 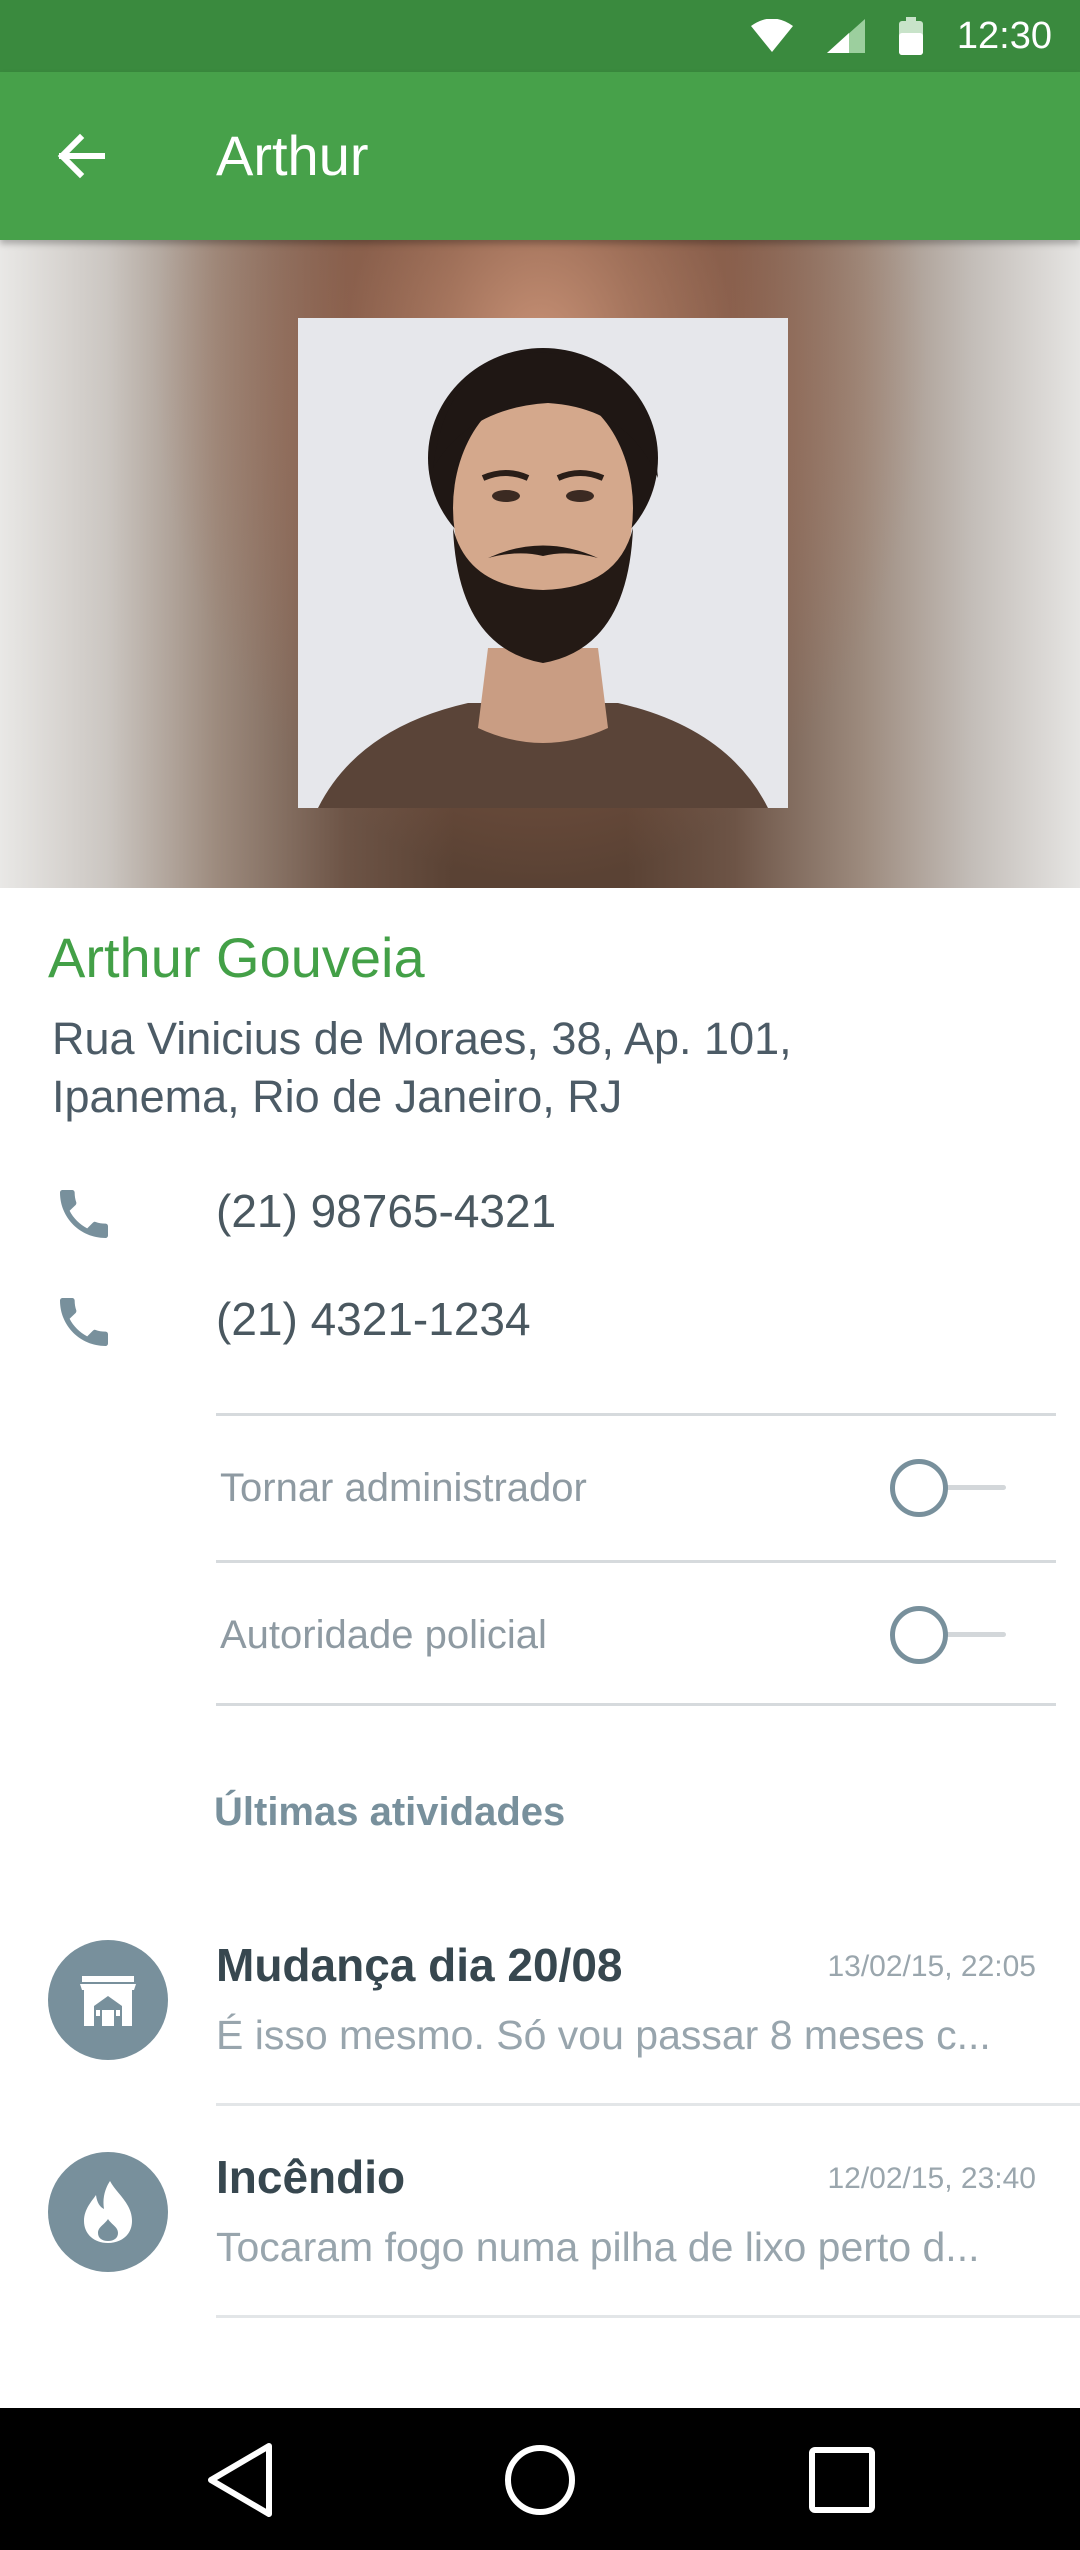 I want to click on phone-row: (21) 98765-4321, so click(x=540, y=1211).